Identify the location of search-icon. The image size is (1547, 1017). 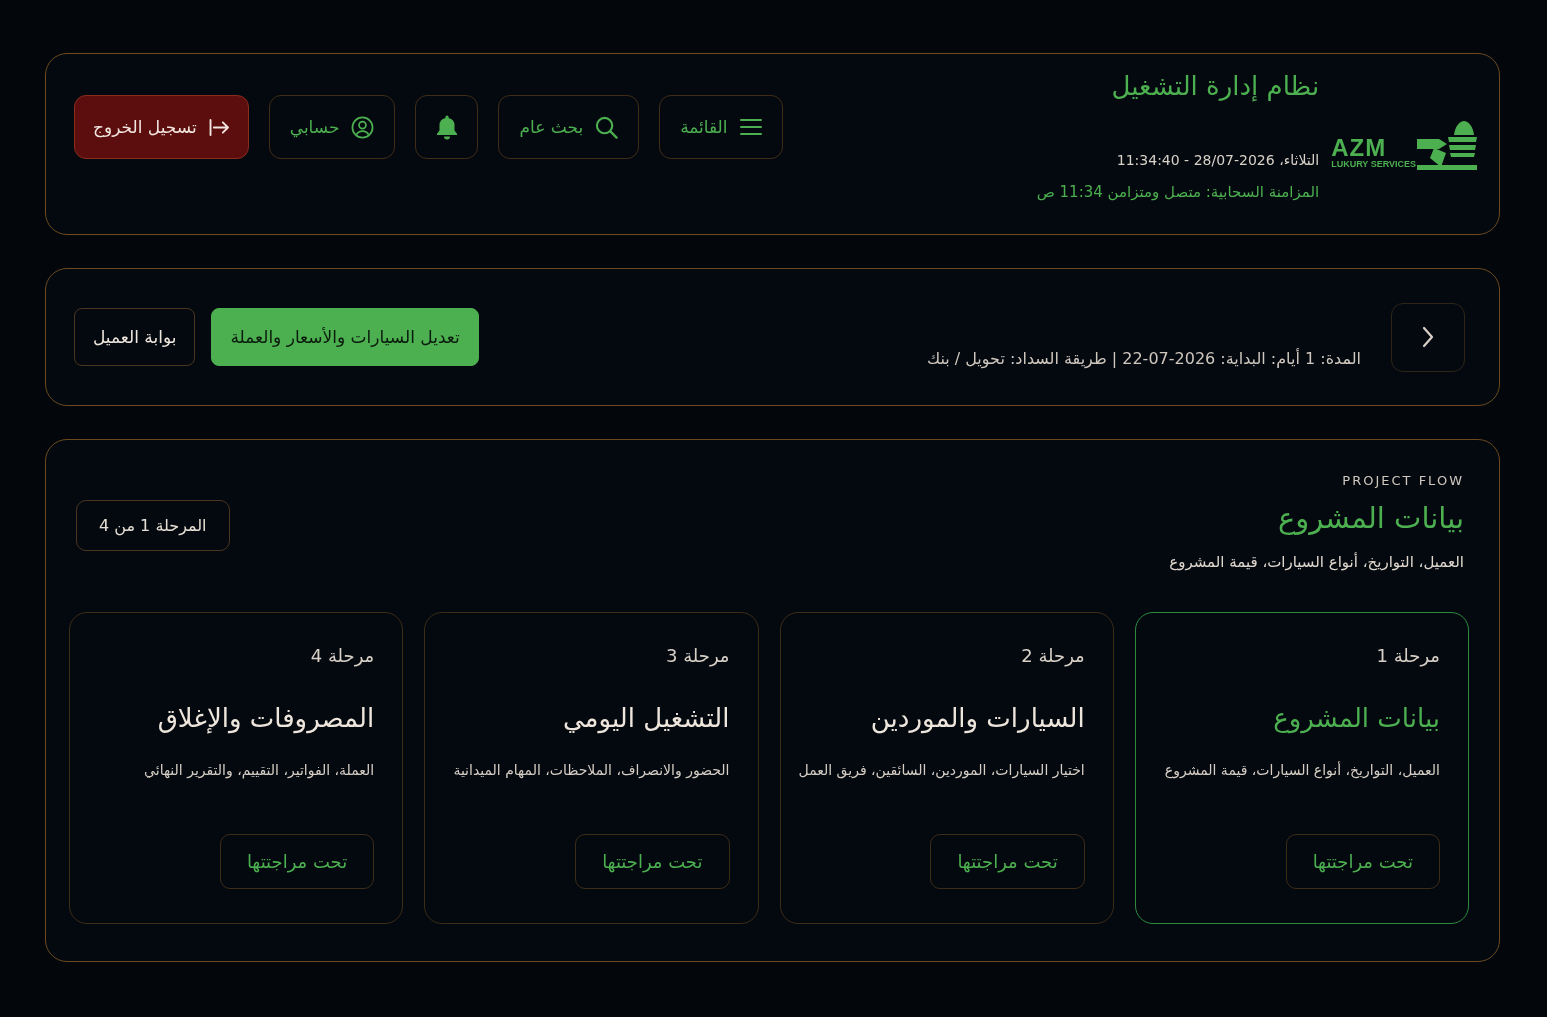
(607, 127).